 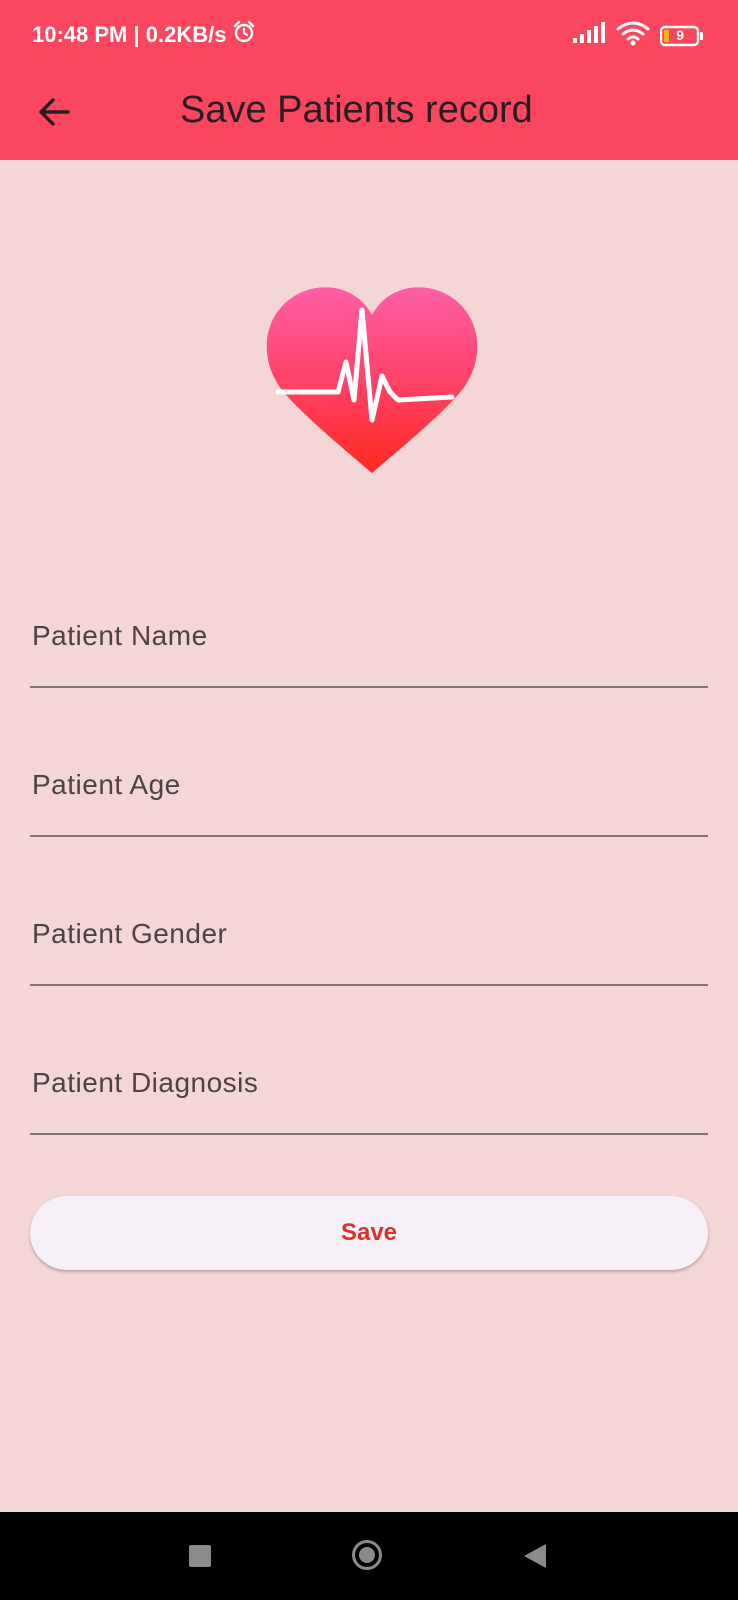 What do you see at coordinates (535, 1556) in the screenshot?
I see `back-icon` at bounding box center [535, 1556].